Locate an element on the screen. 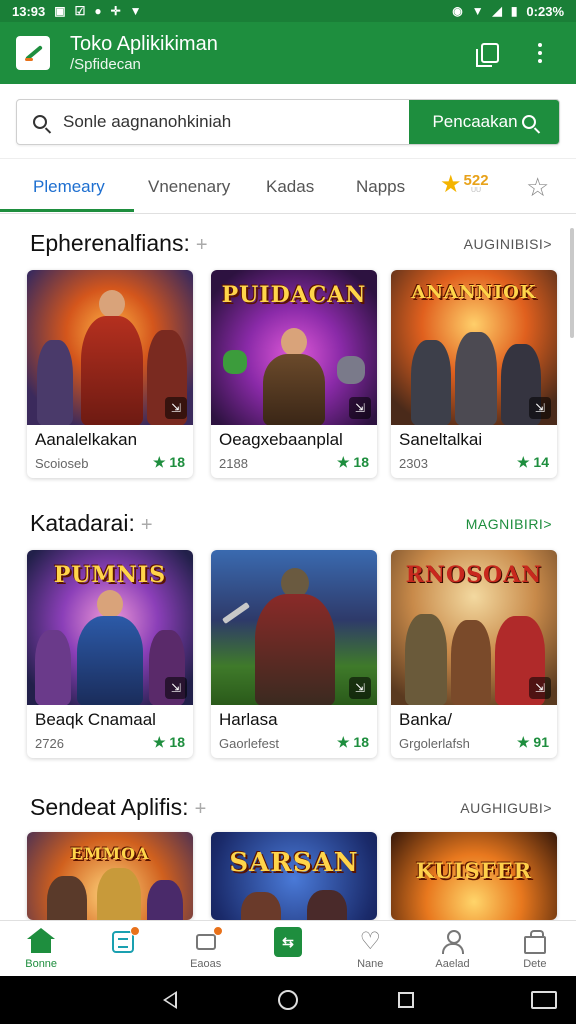 The height and width of the screenshot is (1024, 576). recents-button is located at coordinates (406, 1000).